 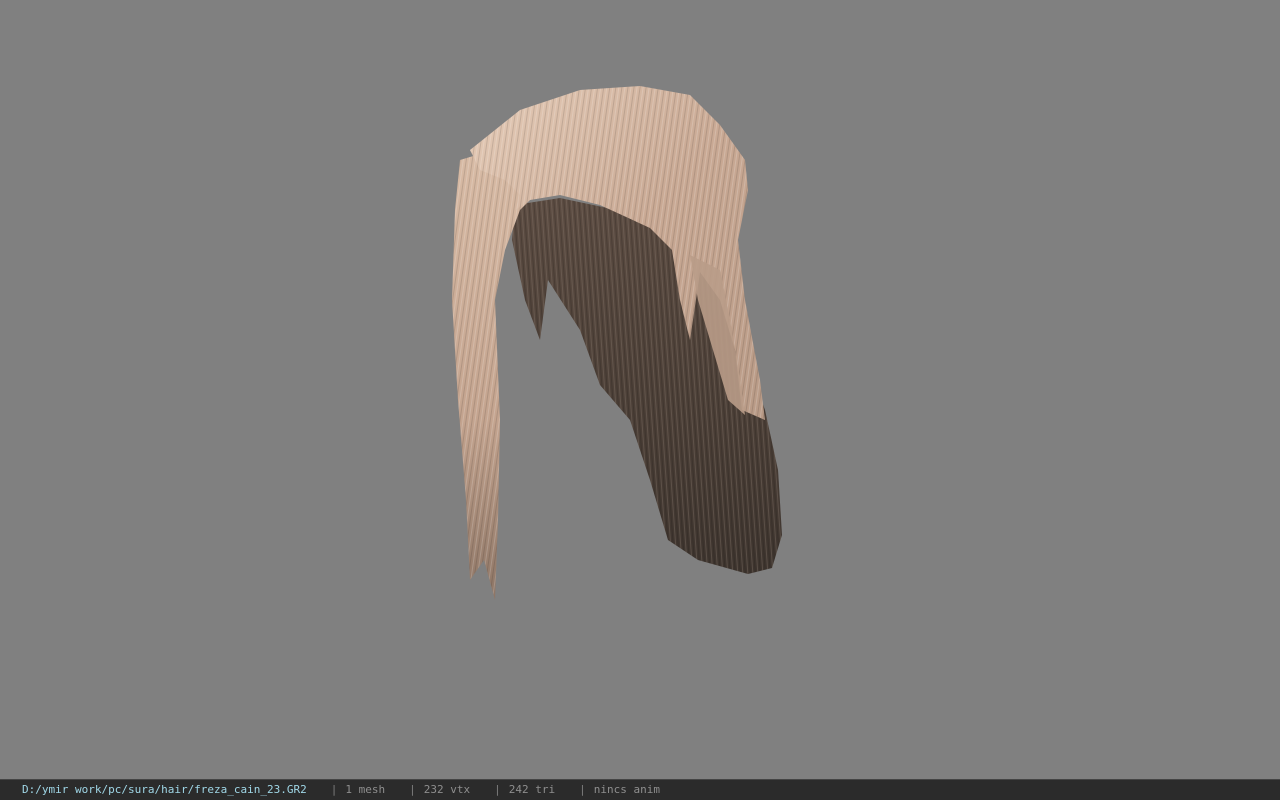 I want to click on animation-status: nincs anim, so click(x=626, y=789).